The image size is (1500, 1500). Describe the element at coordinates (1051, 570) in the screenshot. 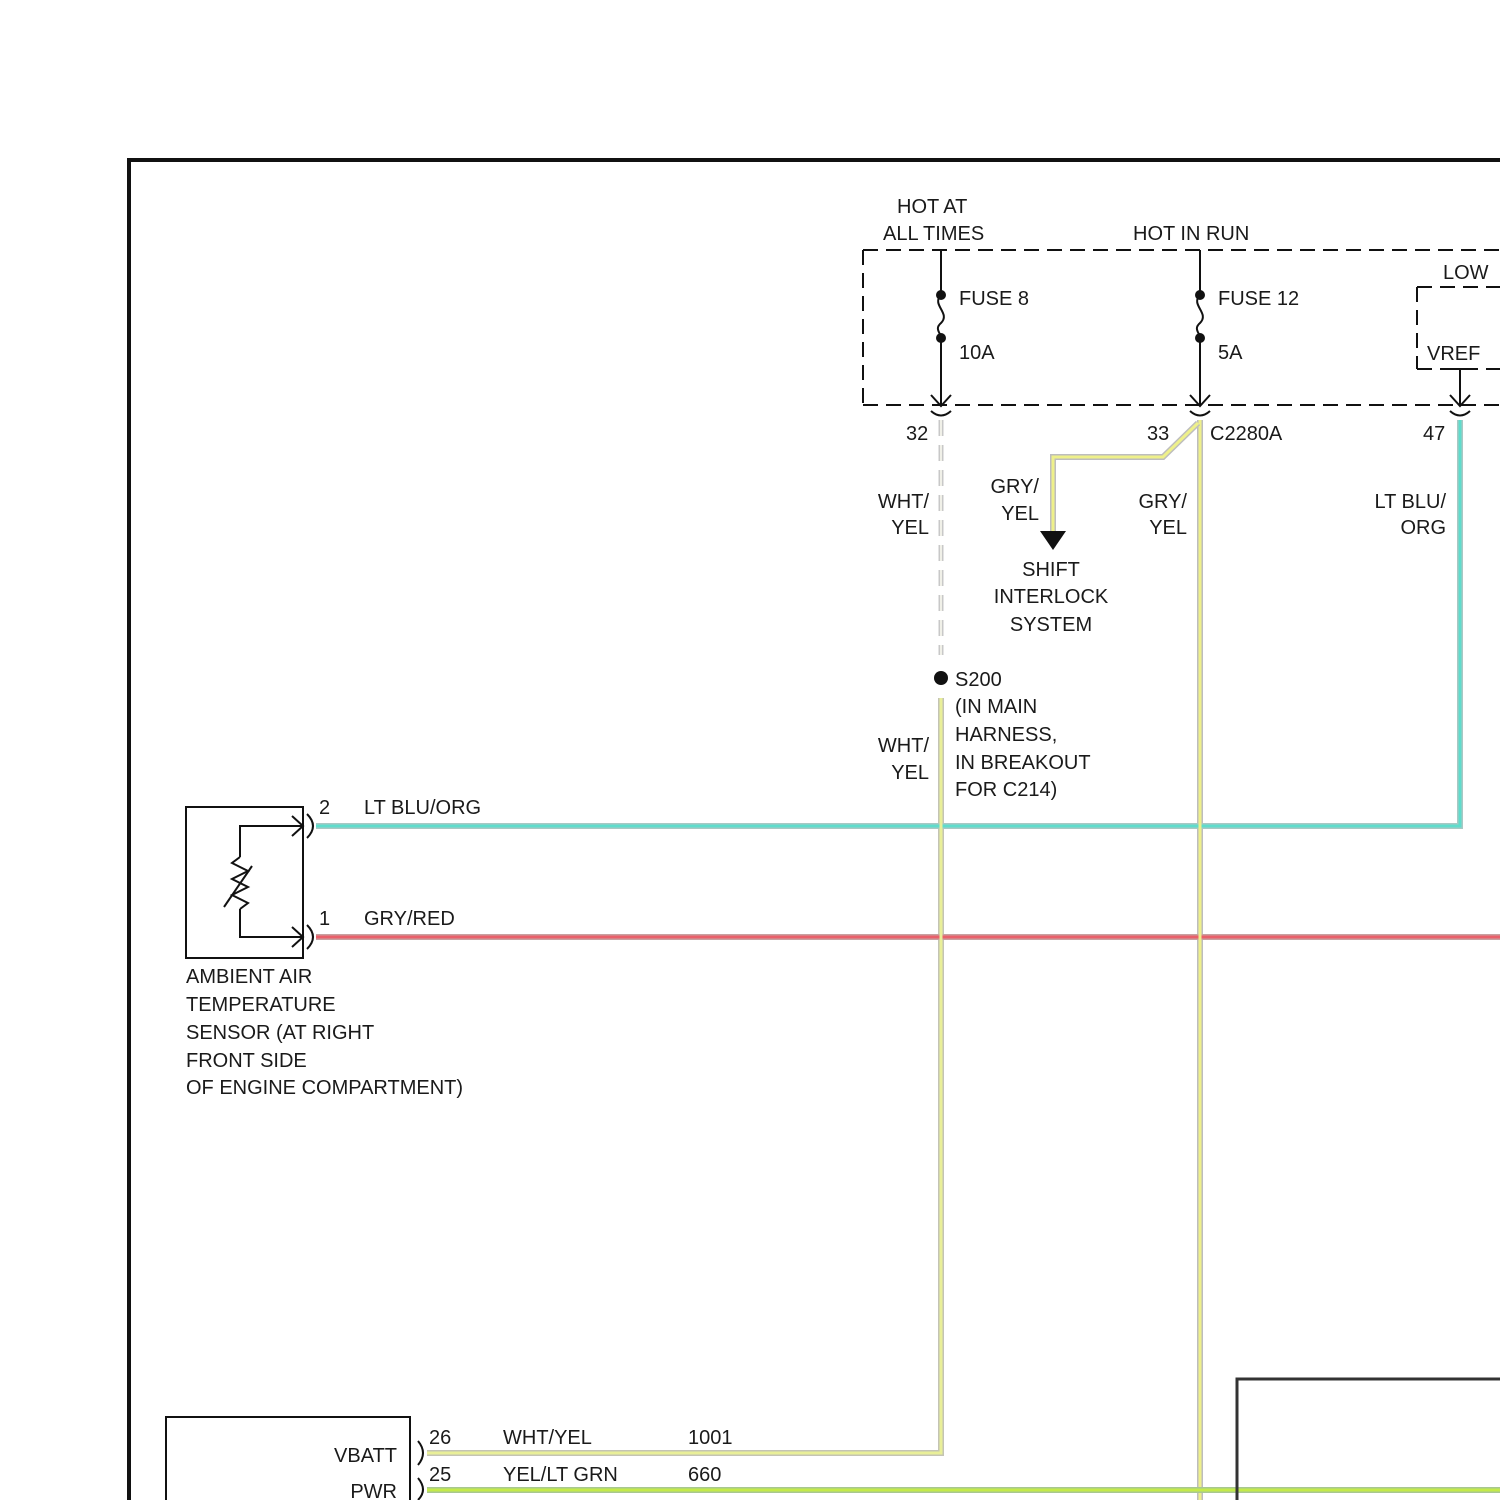

I see `shift-interlock-line1: SHIFT` at that location.